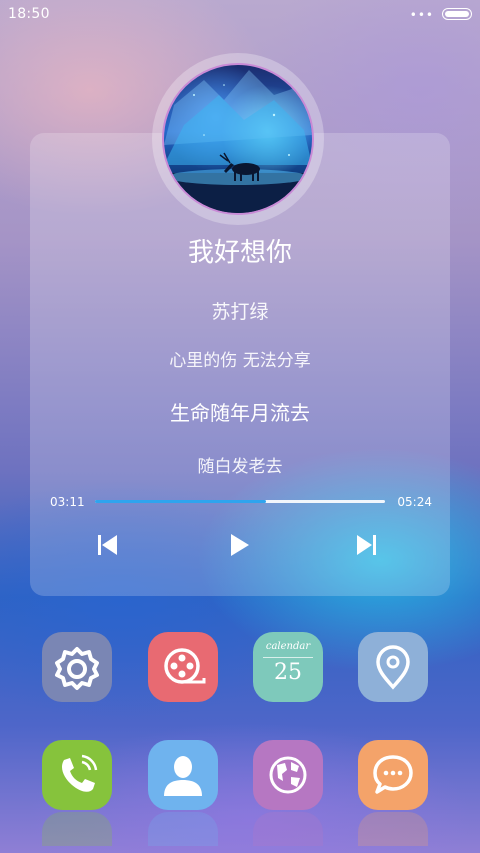 The width and height of the screenshot is (480, 853). I want to click on skip-next-icon, so click(366, 545).